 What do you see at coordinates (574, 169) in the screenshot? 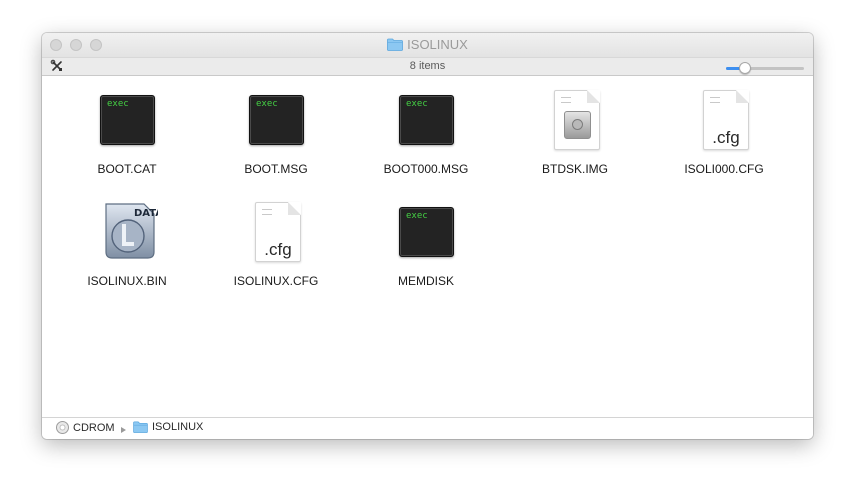
I see `file-name: BTDSK.IMG` at bounding box center [574, 169].